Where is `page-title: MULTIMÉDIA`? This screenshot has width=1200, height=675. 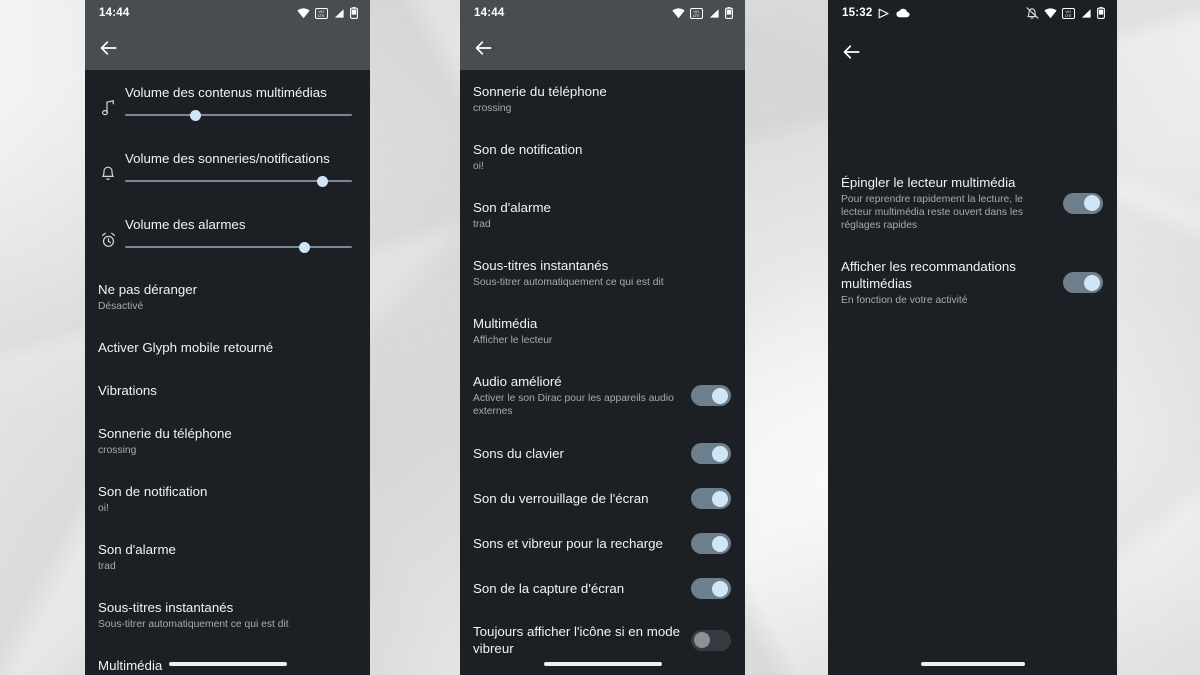
page-title: MULTIMÉDIA is located at coordinates (970, 123).